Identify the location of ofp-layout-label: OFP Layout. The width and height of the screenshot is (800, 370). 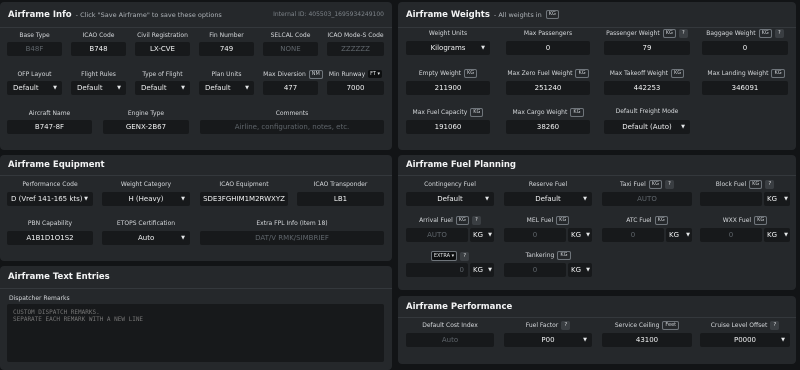
(34, 74).